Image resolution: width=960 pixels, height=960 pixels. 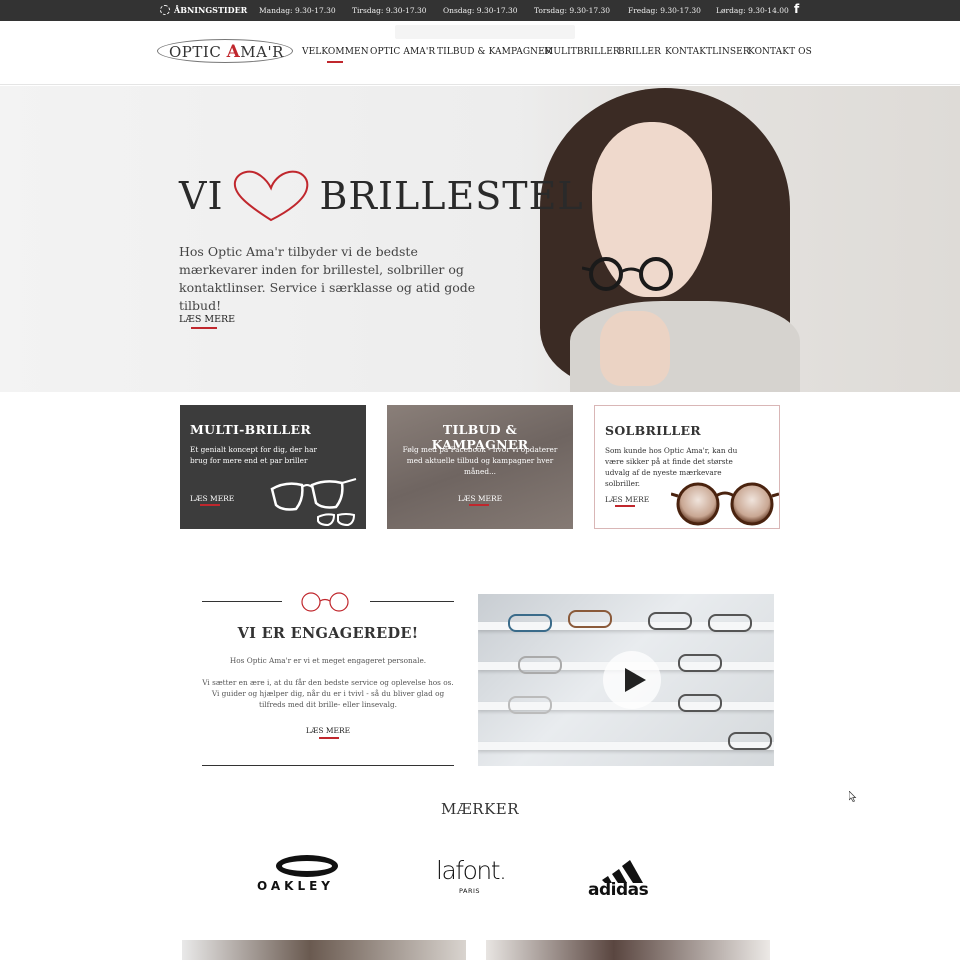 What do you see at coordinates (203, 10) in the screenshot?
I see `opening-hours-label: ÅBNINGSTIDER` at bounding box center [203, 10].